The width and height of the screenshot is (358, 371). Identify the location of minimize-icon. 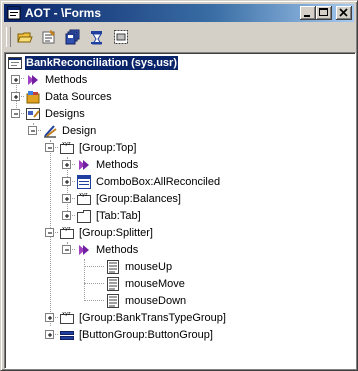
(307, 16).